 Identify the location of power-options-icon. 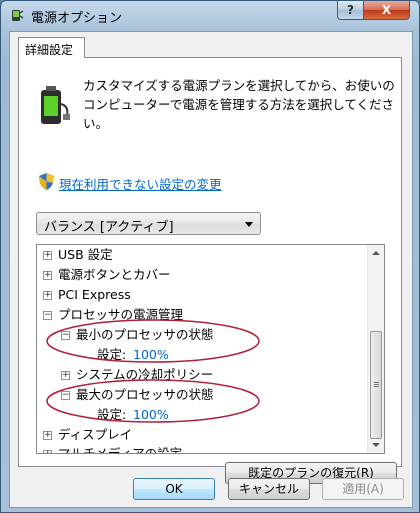
(18, 15).